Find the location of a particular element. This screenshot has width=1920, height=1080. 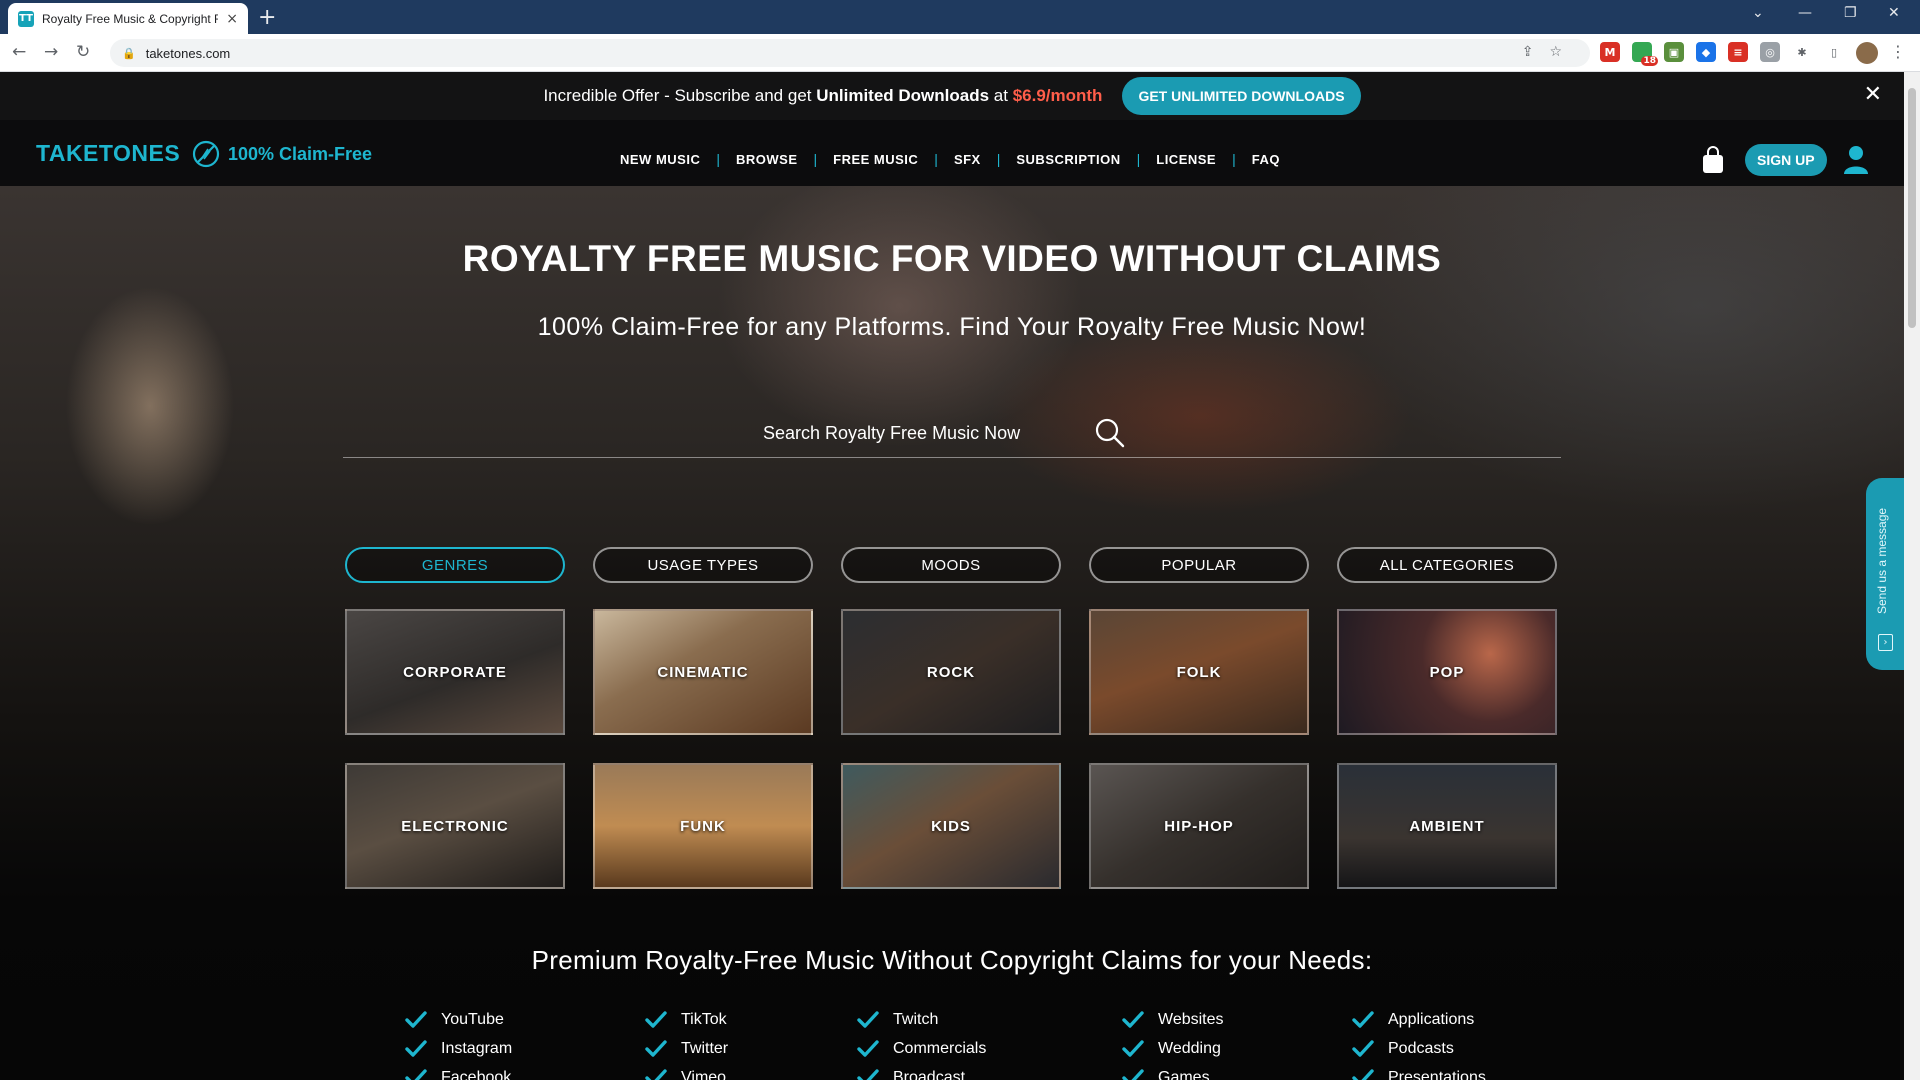

close-tab-icon: × is located at coordinates (232, 19).